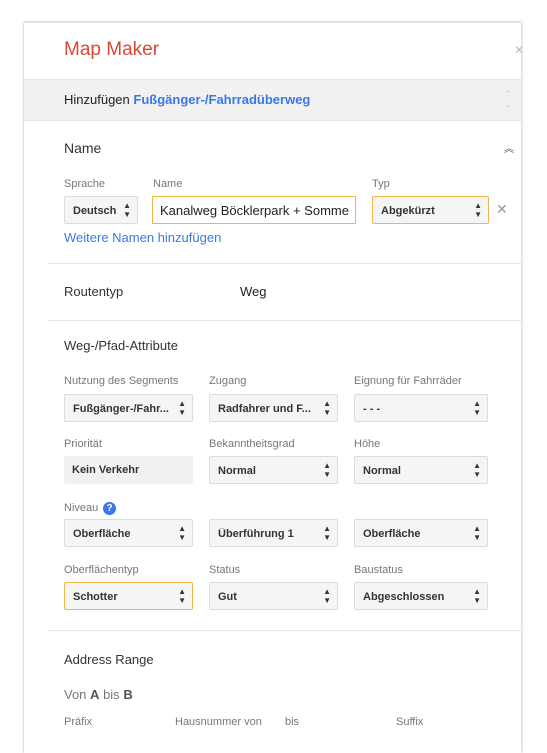  Describe the element at coordinates (95, 211) in the screenshot. I see `language-value: Deutsch` at that location.